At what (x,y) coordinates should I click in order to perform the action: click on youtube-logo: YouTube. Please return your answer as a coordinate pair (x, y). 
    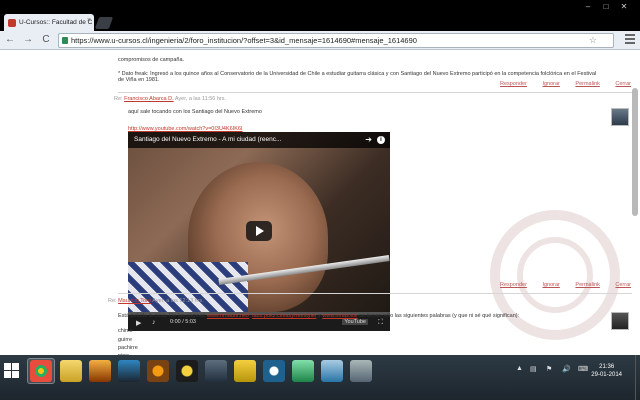
    Looking at the image, I should click on (355, 322).